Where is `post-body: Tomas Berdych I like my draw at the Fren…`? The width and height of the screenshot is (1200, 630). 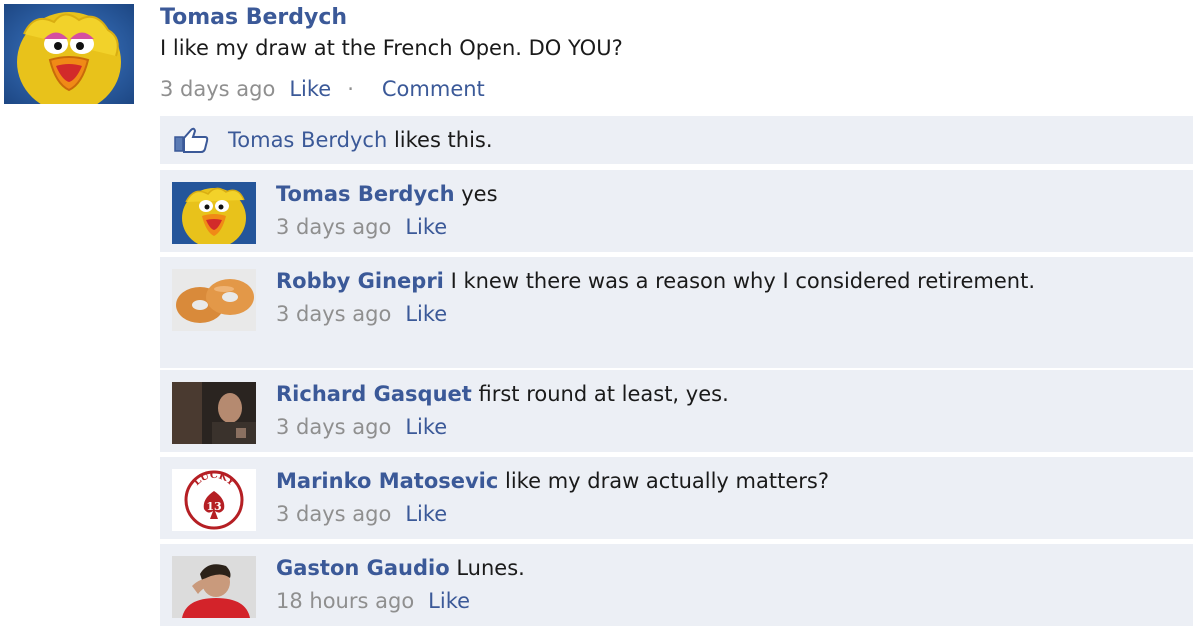 post-body: Tomas Berdych I like my draw at the Fren… is located at coordinates (675, 53).